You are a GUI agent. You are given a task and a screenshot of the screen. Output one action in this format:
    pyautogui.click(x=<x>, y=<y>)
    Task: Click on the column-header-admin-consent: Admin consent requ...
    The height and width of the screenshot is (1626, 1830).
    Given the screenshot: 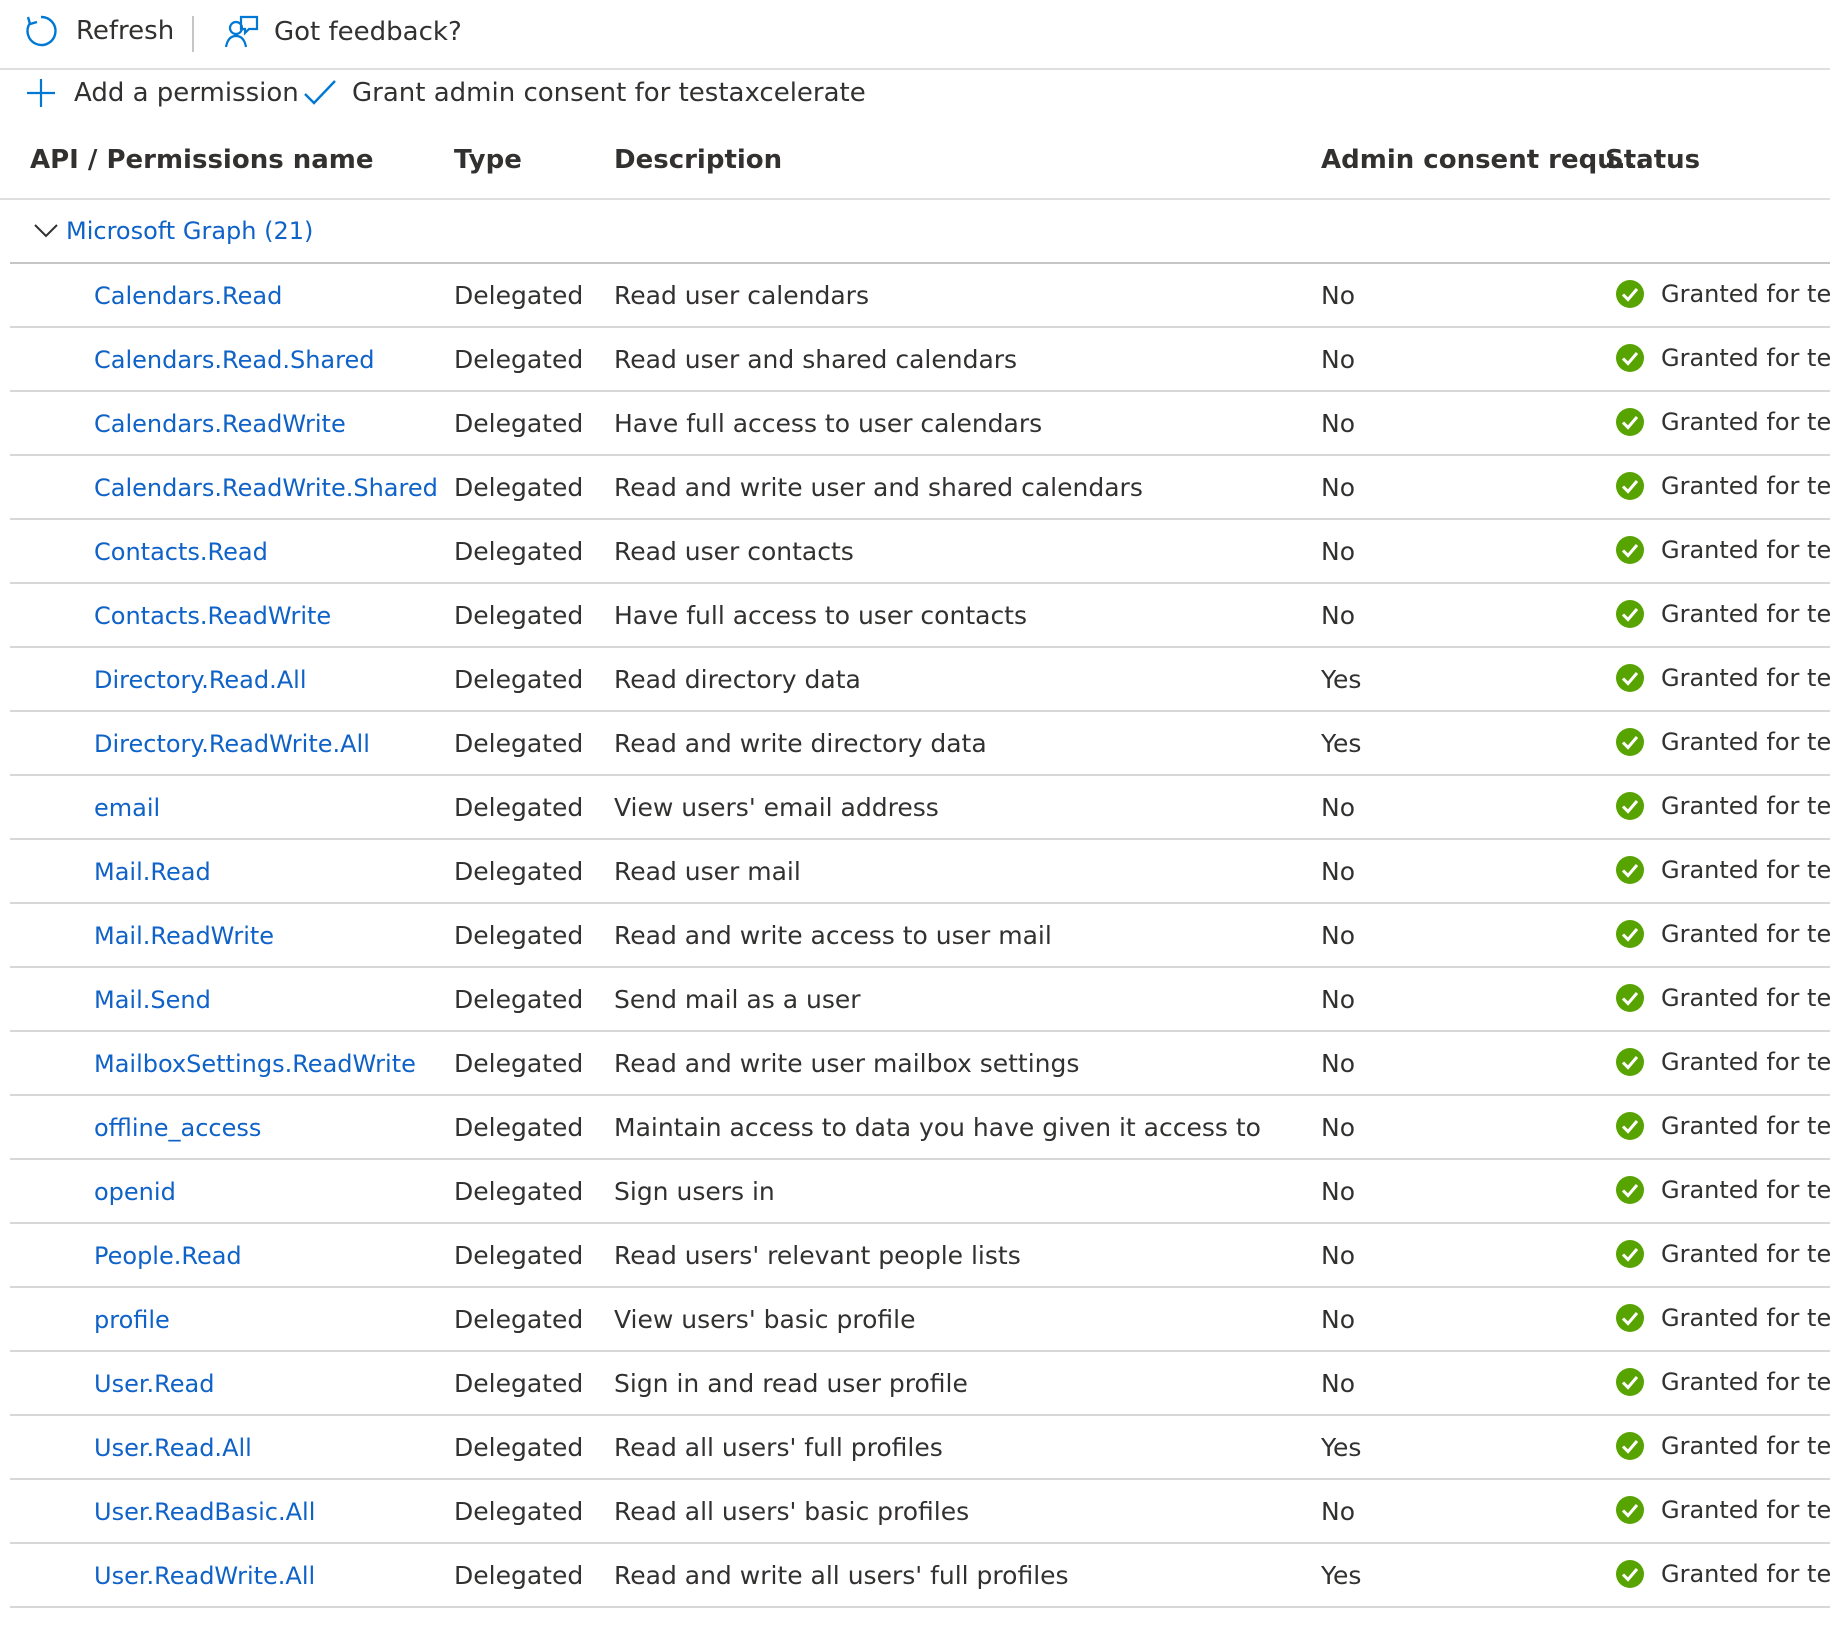 What is the action you would take?
    pyautogui.click(x=1483, y=160)
    